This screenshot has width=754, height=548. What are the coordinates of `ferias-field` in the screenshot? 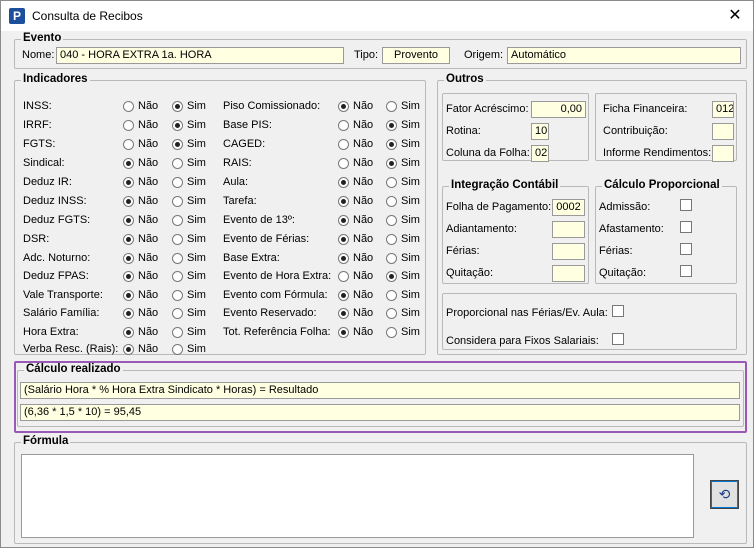 It's located at (568, 251).